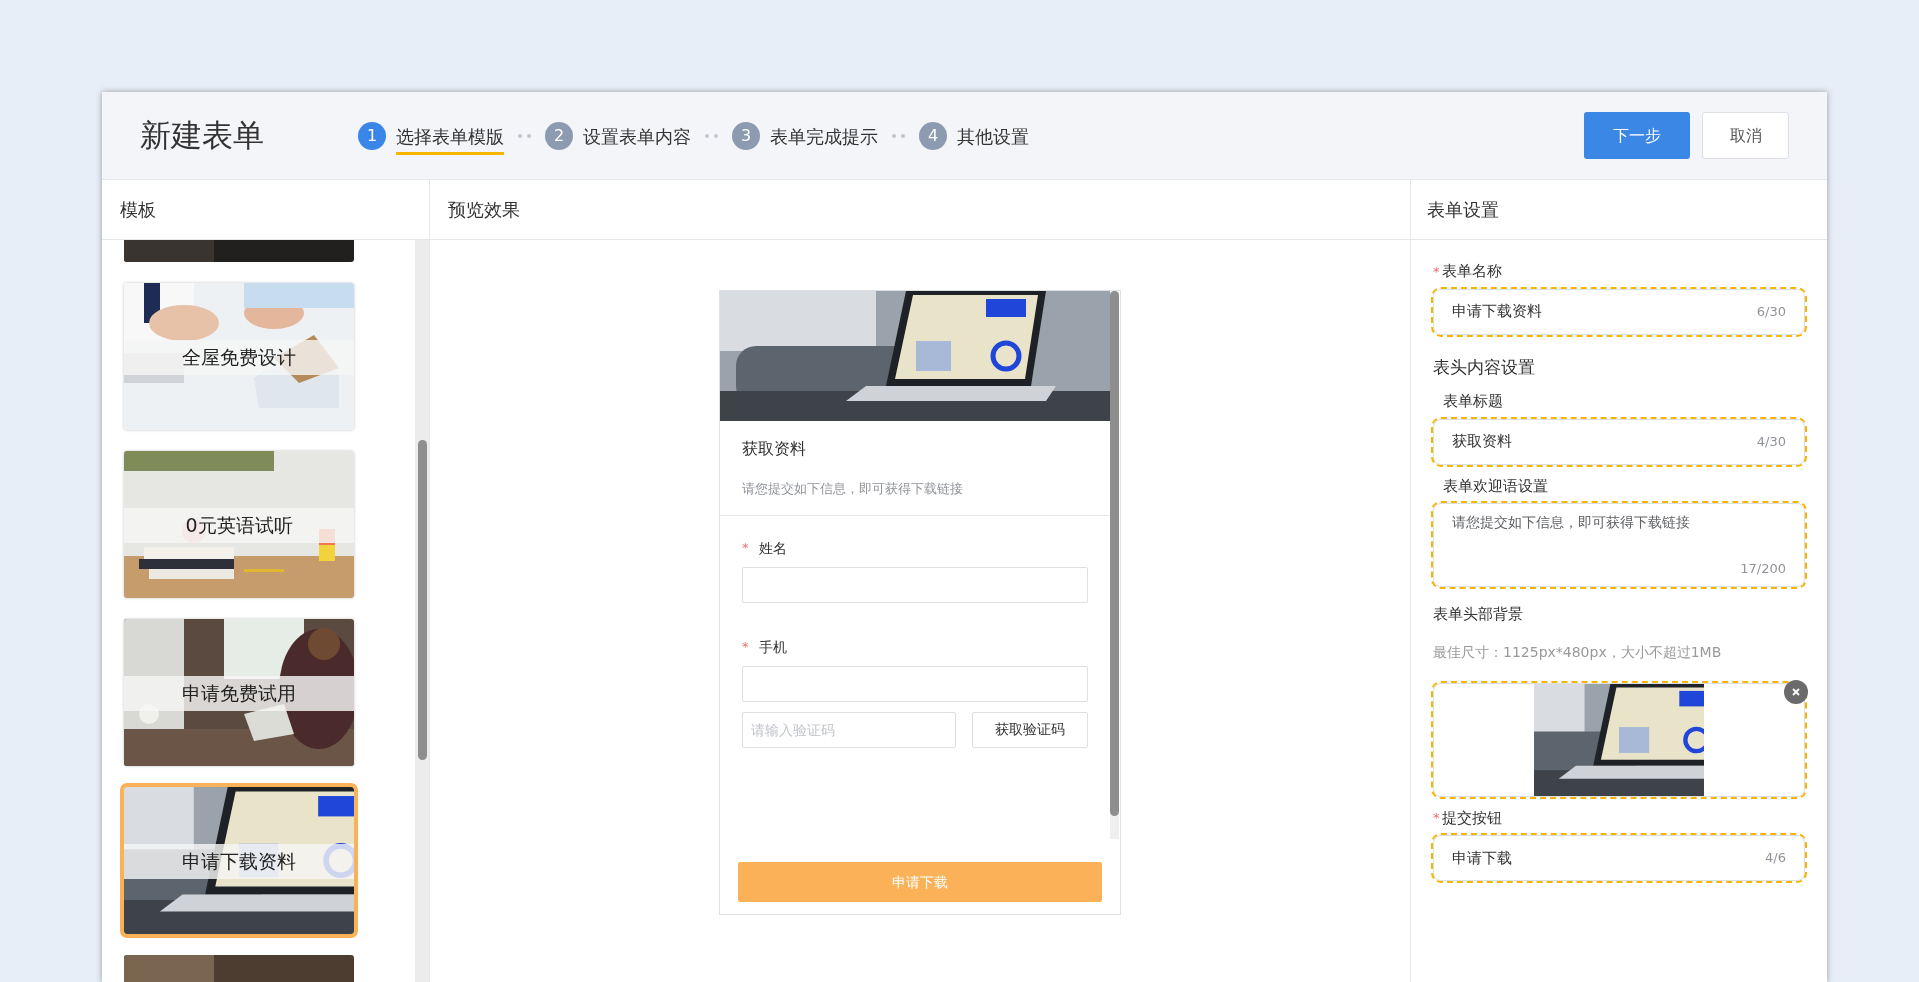 The image size is (1919, 982). I want to click on form-title: 获取资料, so click(774, 449).